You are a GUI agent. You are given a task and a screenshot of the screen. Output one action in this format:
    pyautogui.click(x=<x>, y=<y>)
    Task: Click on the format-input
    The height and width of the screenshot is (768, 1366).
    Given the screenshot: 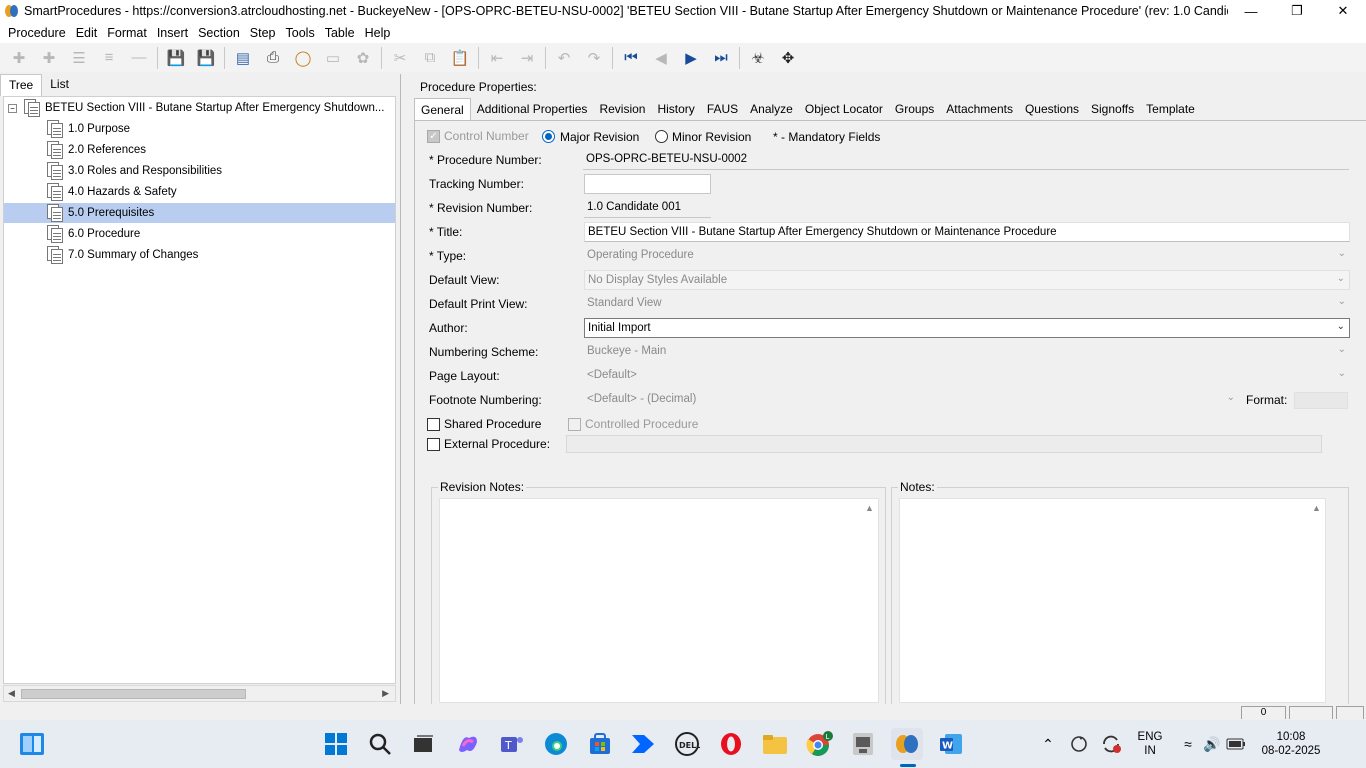 What is the action you would take?
    pyautogui.click(x=1321, y=400)
    